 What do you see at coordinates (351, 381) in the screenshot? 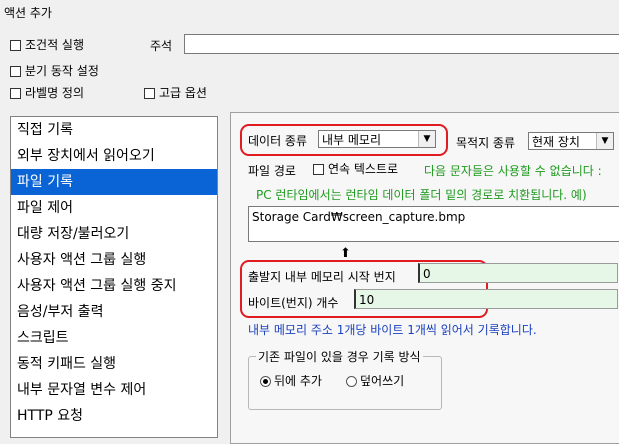
I see `overwrite-radio` at bounding box center [351, 381].